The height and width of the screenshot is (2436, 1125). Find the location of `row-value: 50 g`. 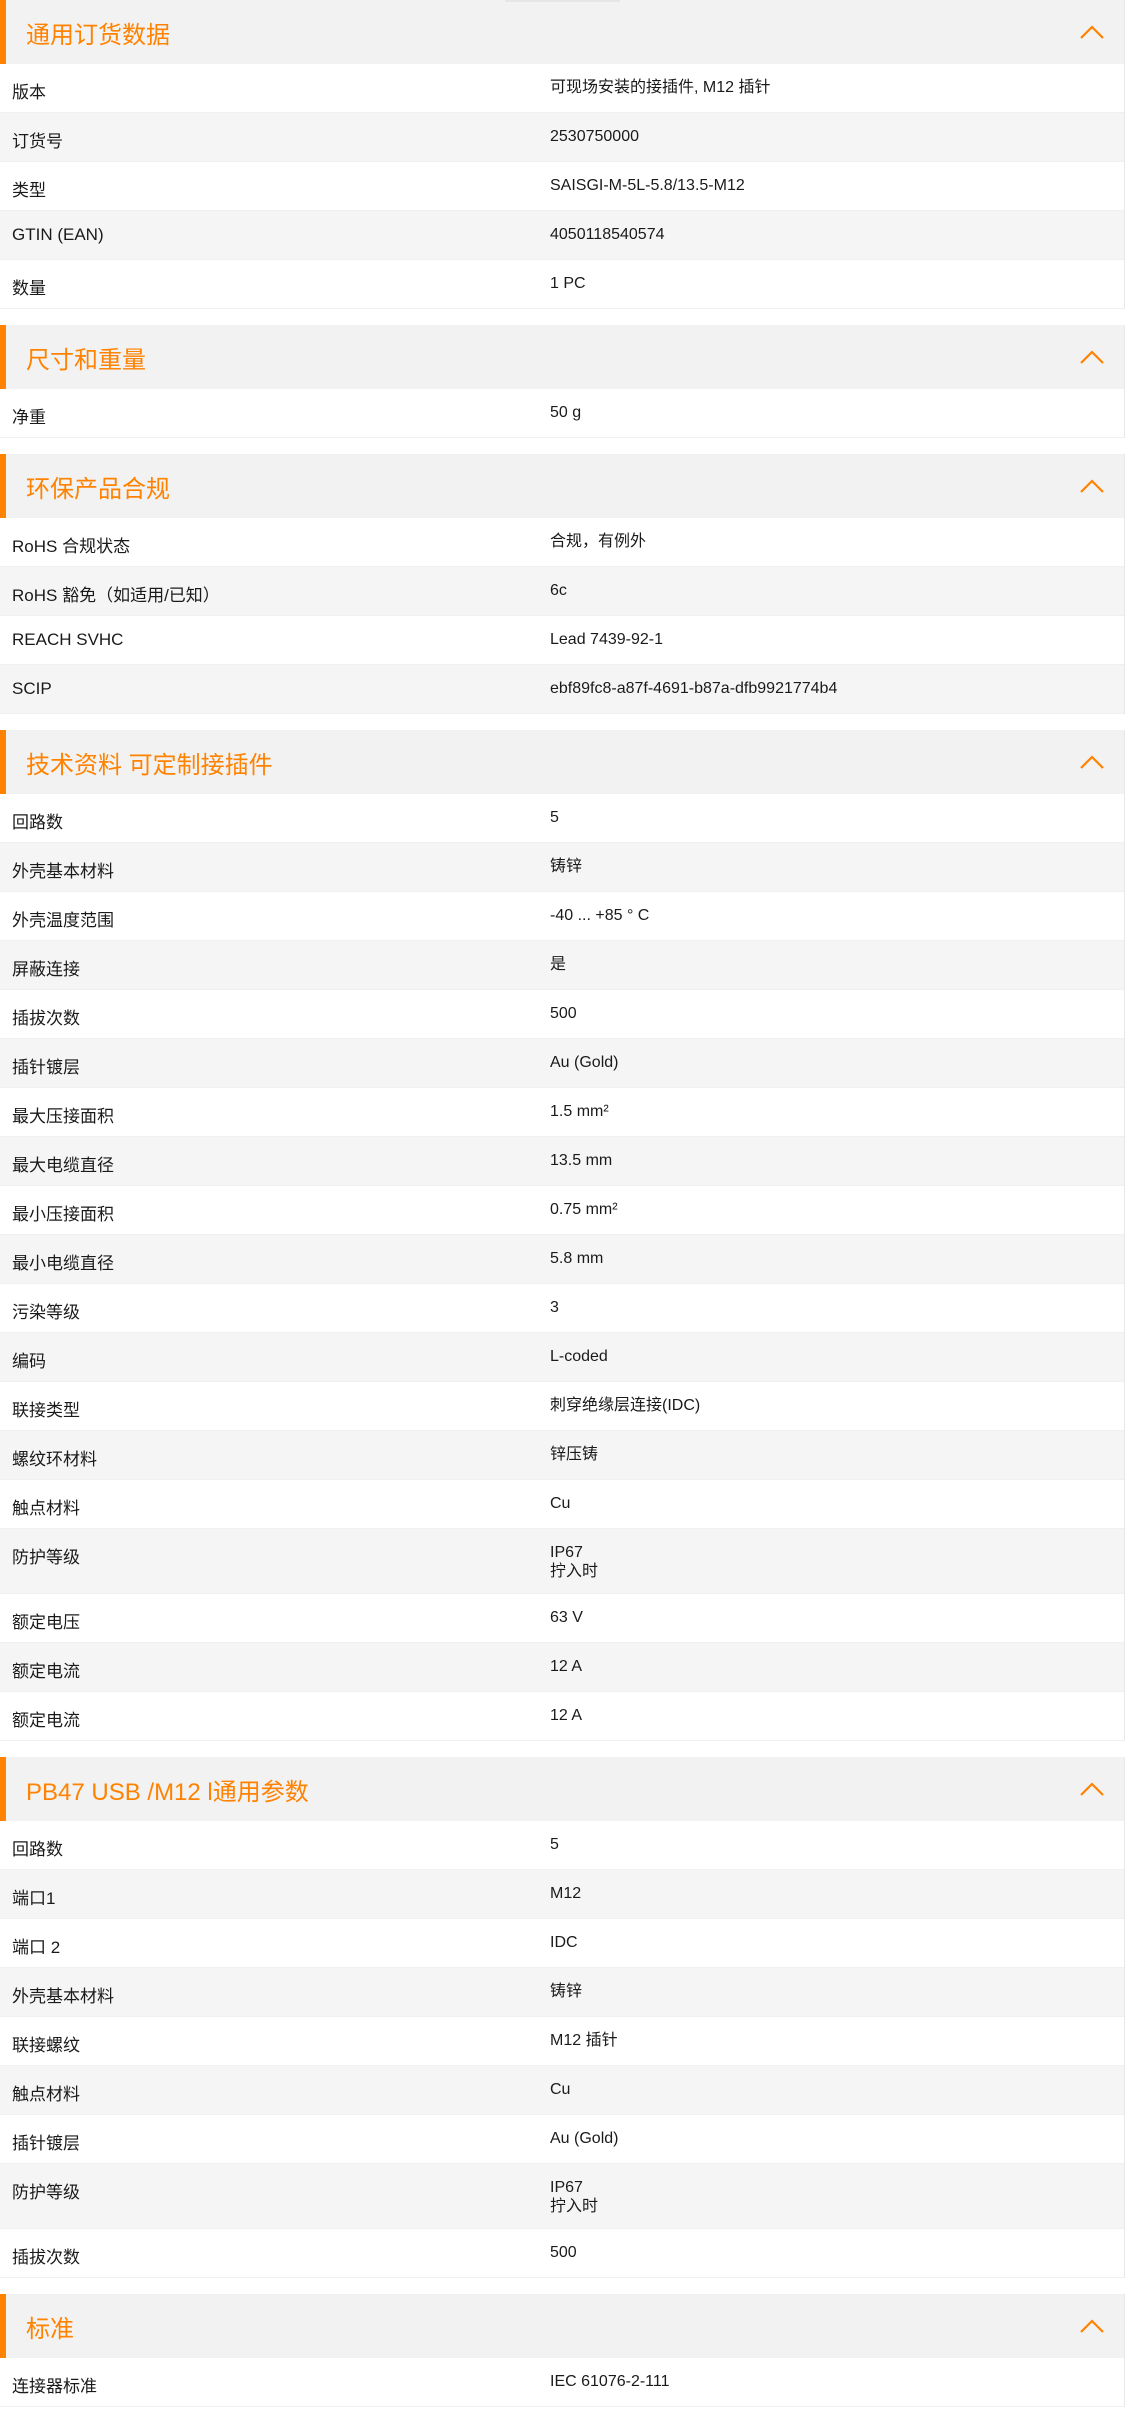

row-value: 50 g is located at coordinates (566, 412).